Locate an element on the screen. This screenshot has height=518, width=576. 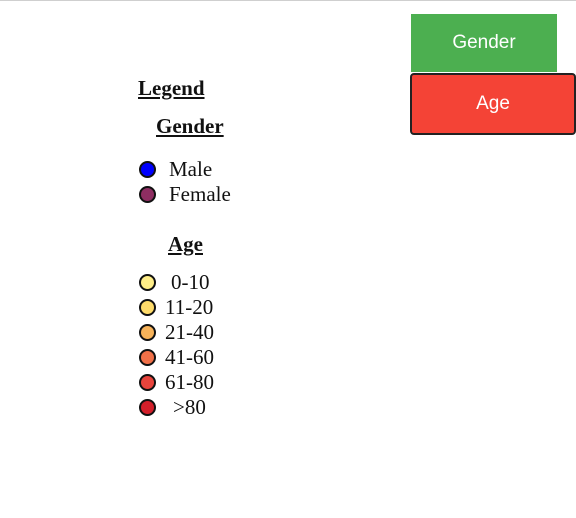
legend-item-male: Male is located at coordinates (175, 169).